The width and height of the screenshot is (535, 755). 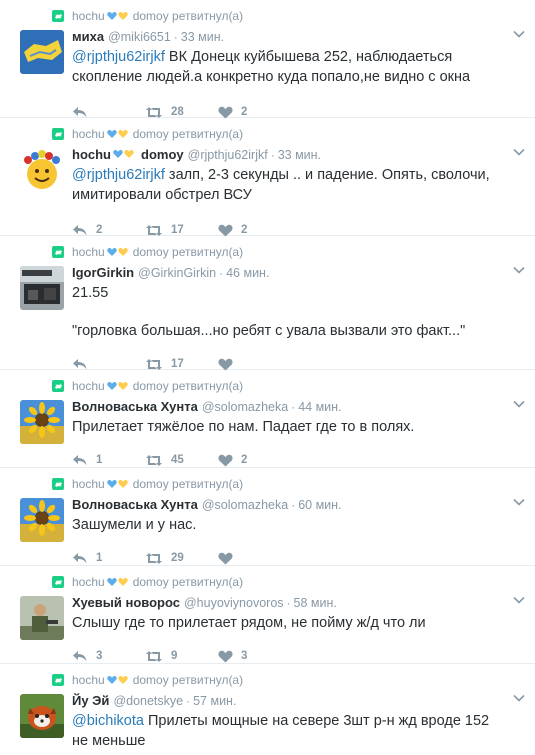 I want to click on author-screen-name: @huyoviynovoros, so click(x=234, y=603).